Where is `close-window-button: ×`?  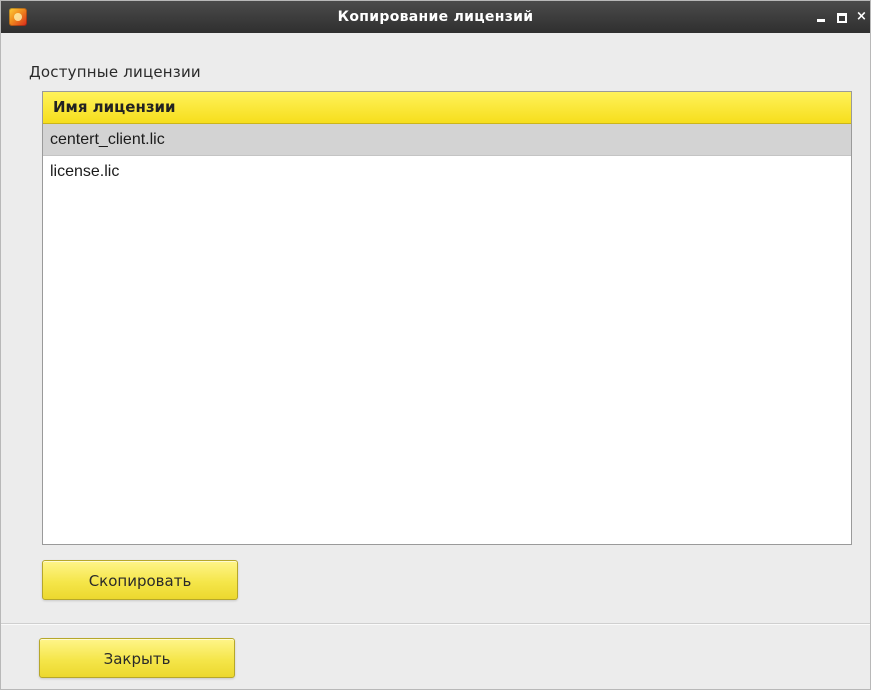 close-window-button: × is located at coordinates (862, 16).